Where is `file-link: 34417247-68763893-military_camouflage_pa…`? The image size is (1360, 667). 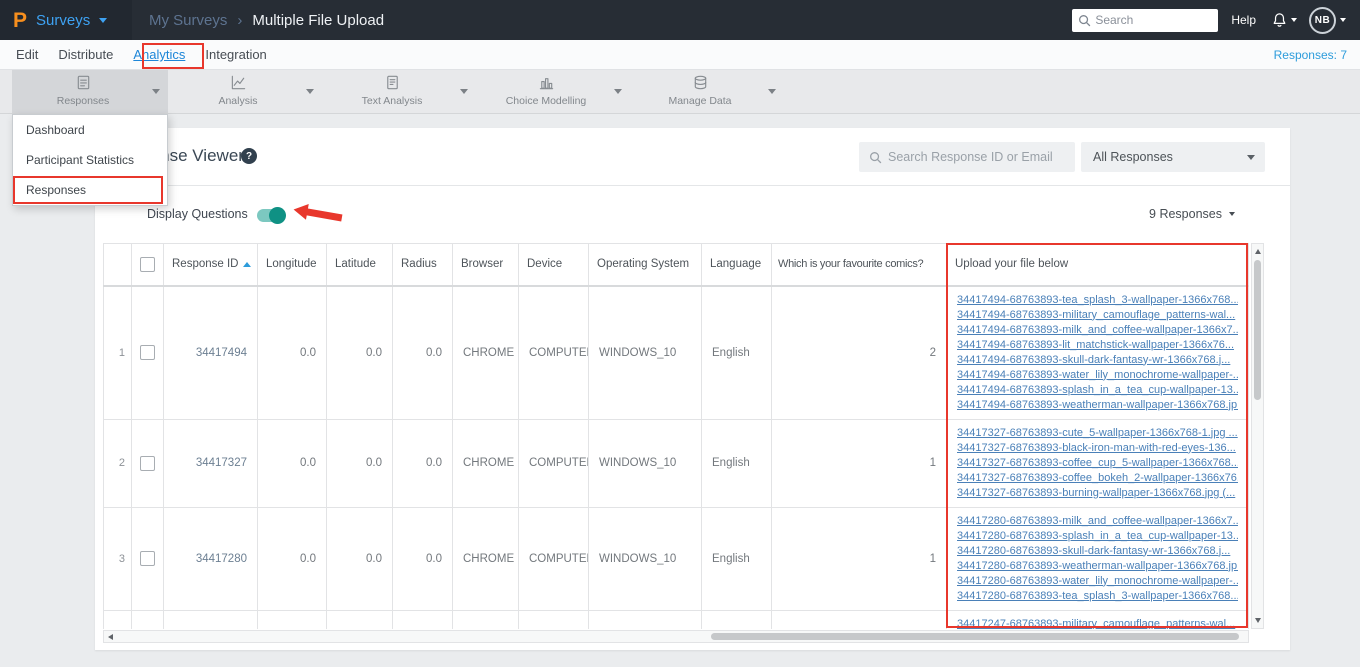
file-link: 34417247-68763893-military_camouflage_pa… is located at coordinates (1097, 623).